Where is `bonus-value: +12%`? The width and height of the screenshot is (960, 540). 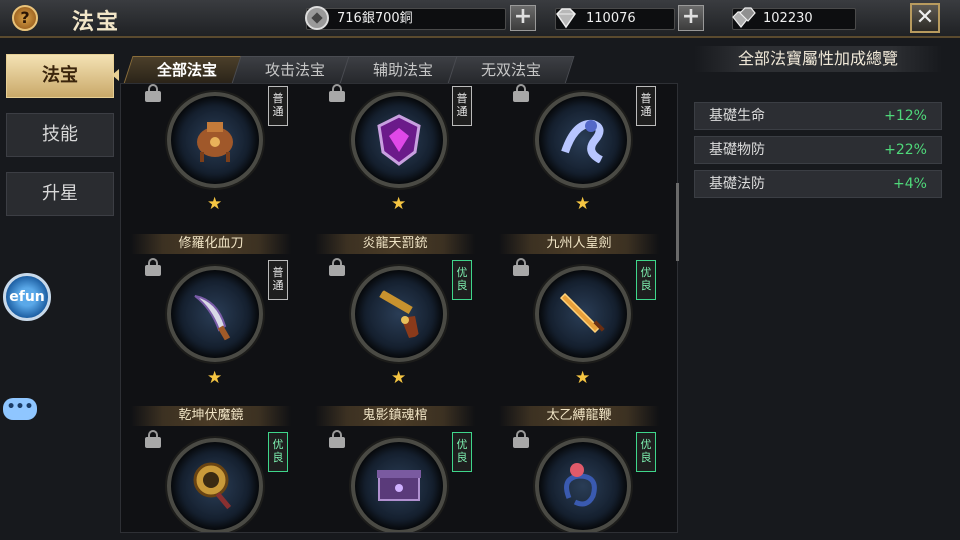 bonus-value: +12% is located at coordinates (905, 116).